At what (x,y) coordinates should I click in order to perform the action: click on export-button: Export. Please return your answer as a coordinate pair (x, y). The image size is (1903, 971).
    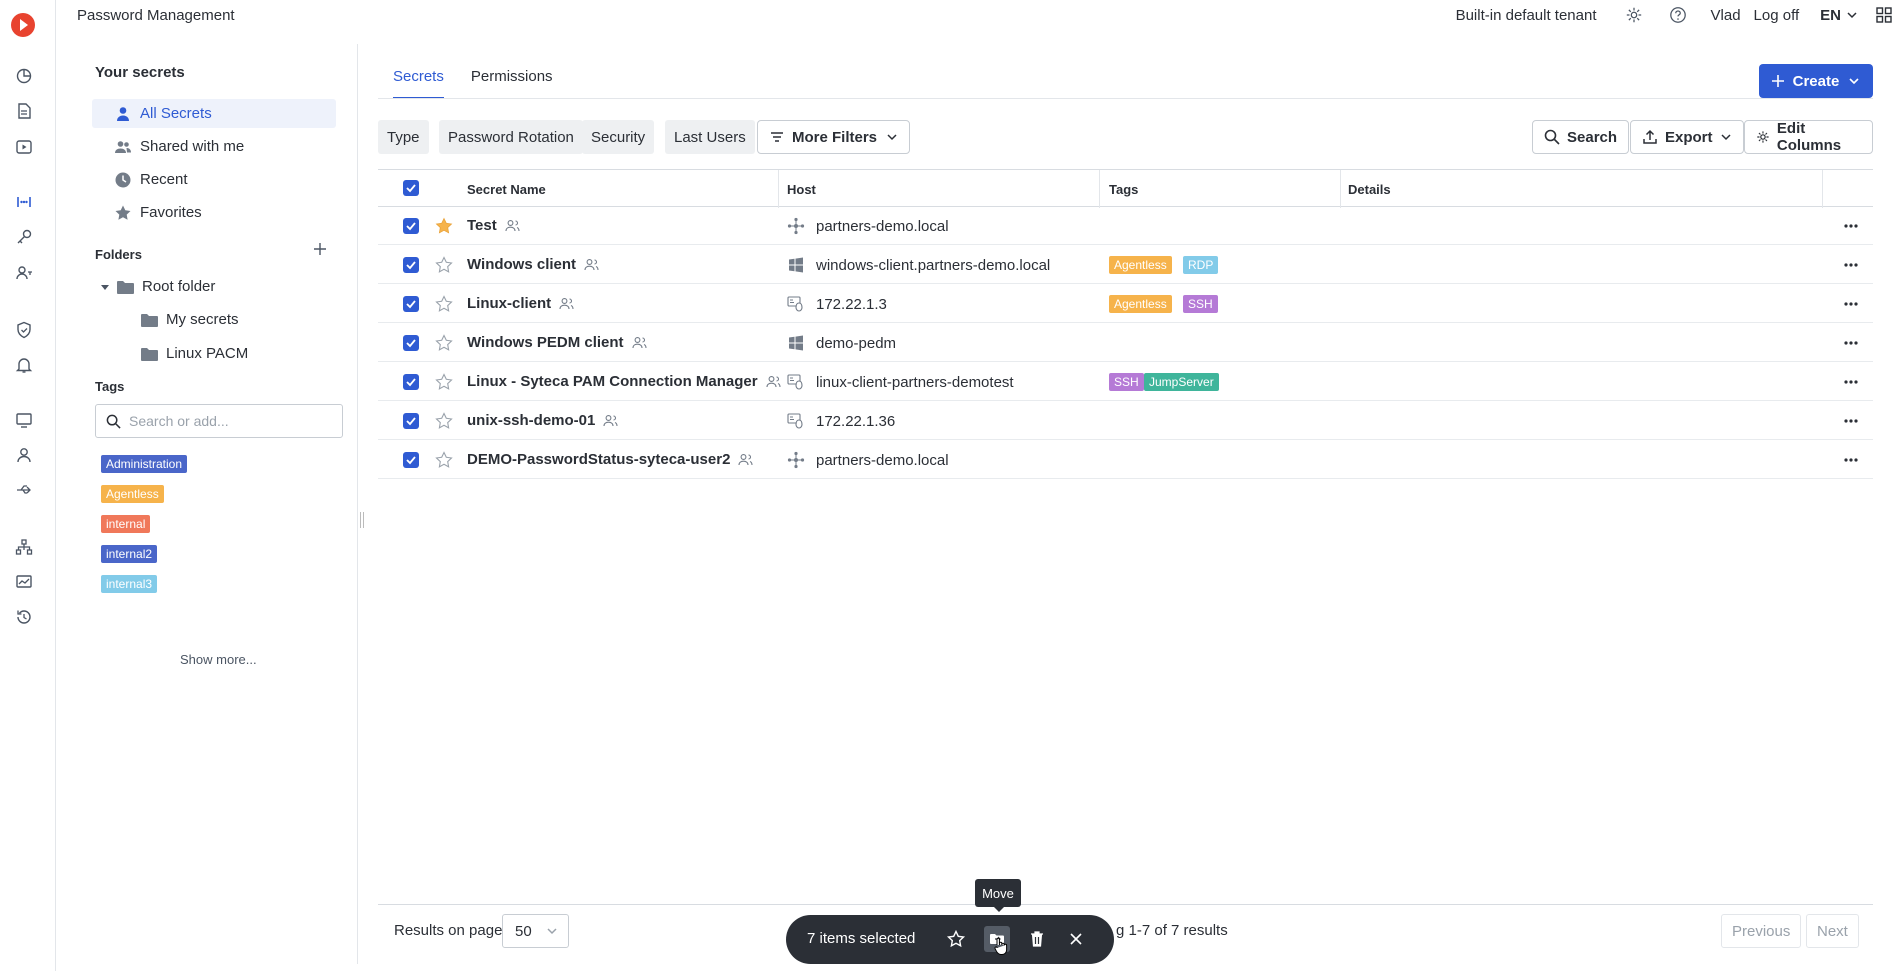
    Looking at the image, I should click on (1687, 137).